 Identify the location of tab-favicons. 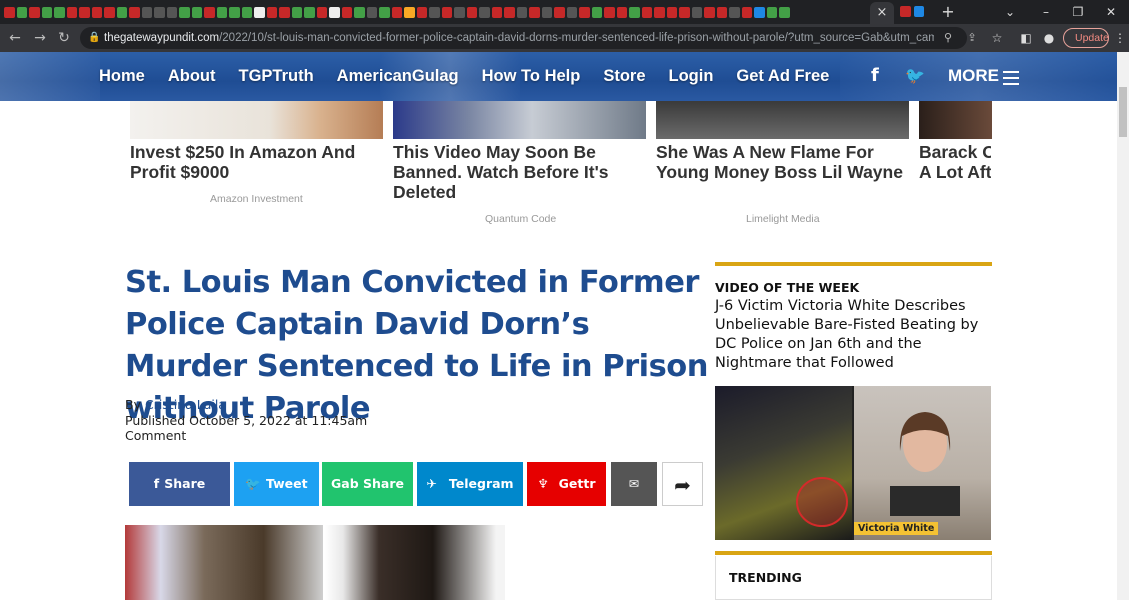
(397, 12).